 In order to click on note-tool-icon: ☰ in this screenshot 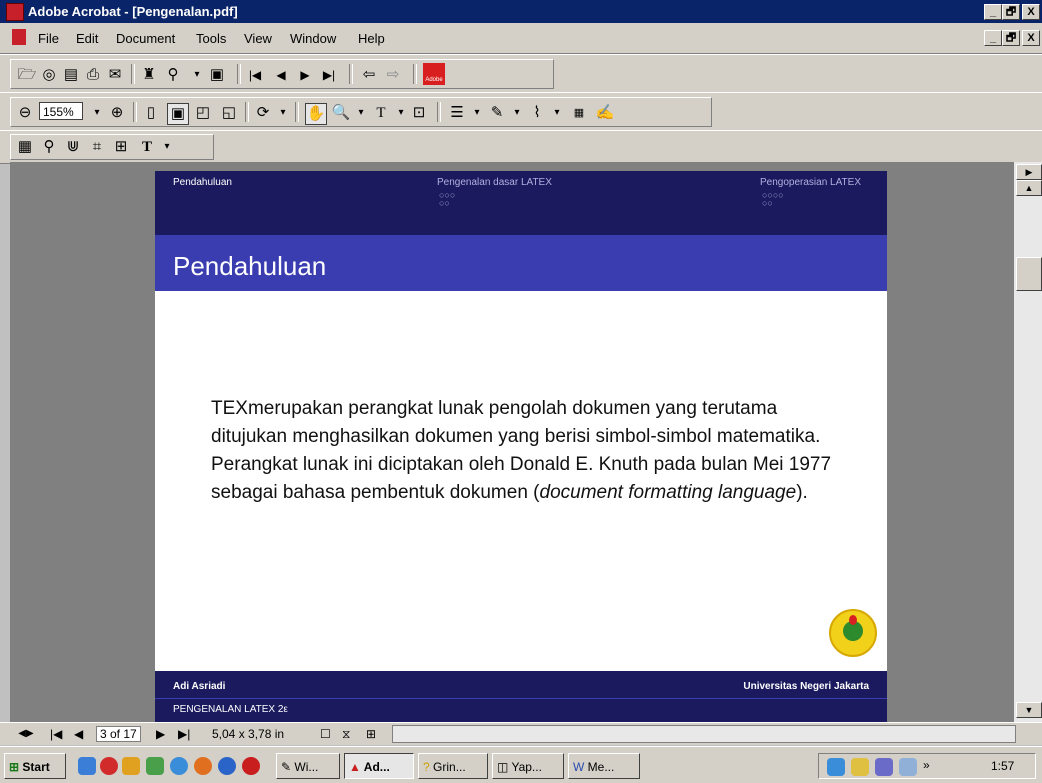, I will do `click(457, 113)`.